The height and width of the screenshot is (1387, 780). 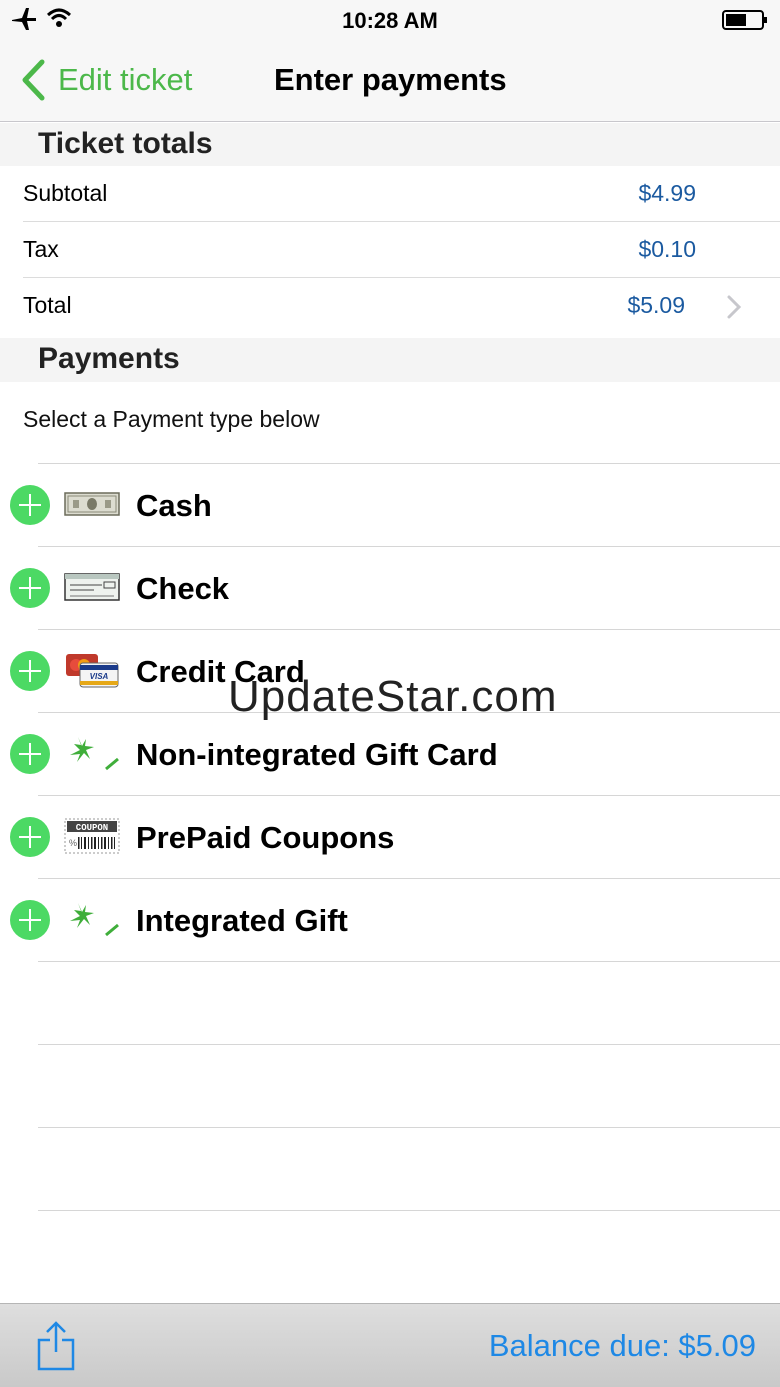 I want to click on svg-text: COUPON, so click(x=92, y=828).